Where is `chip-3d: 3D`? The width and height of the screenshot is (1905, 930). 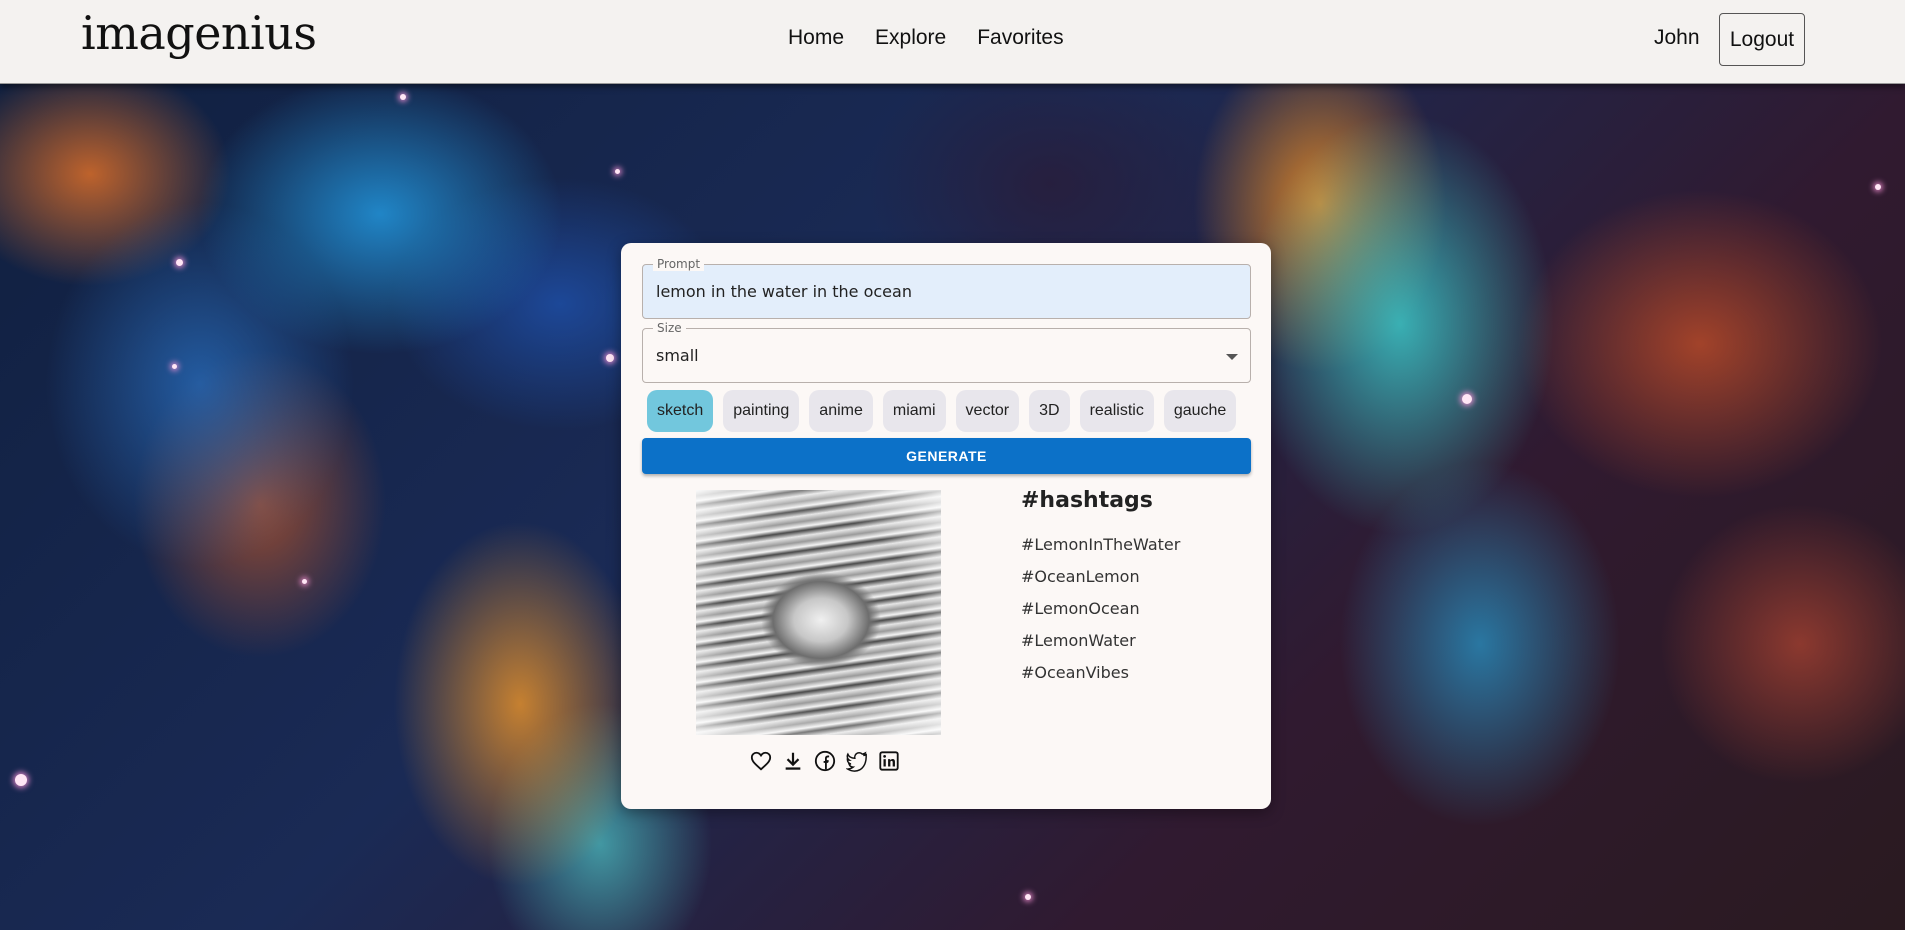
chip-3d: 3D is located at coordinates (1049, 411).